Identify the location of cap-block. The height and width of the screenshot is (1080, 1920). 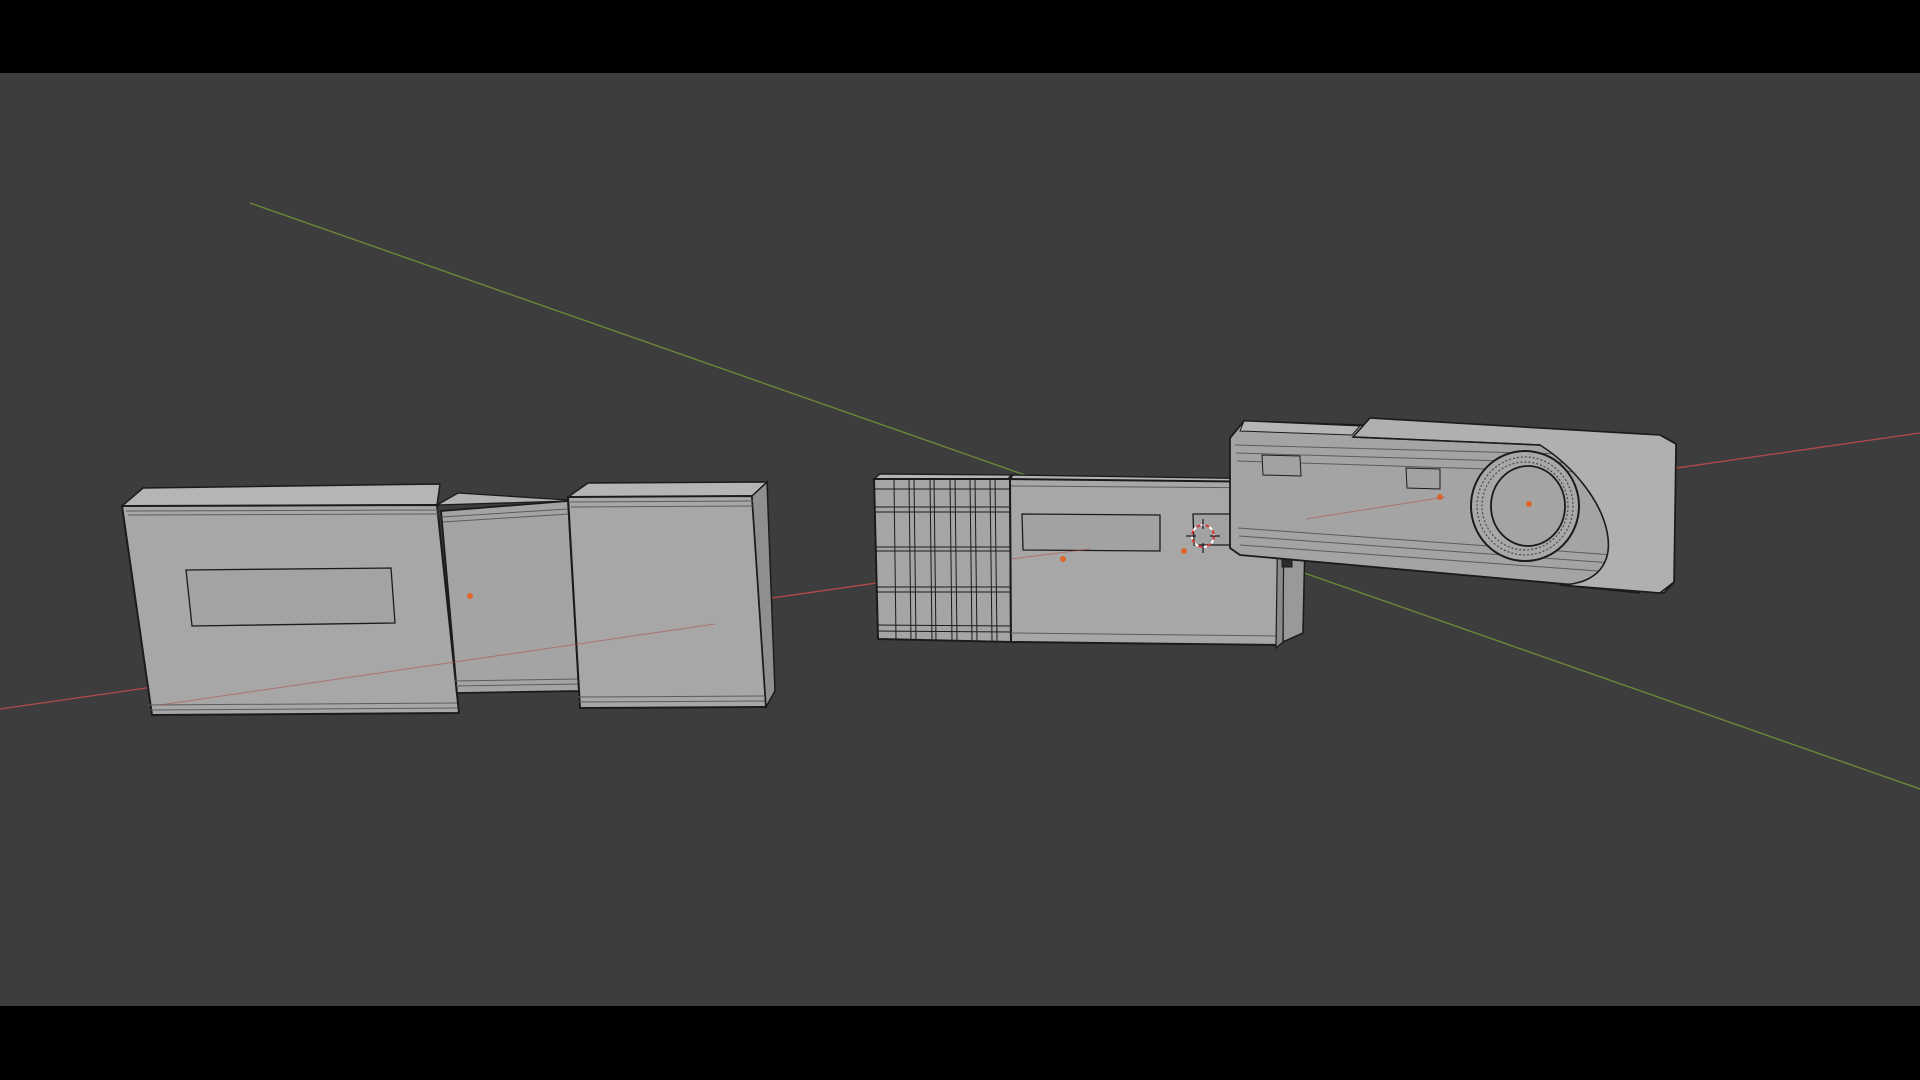
(670, 595).